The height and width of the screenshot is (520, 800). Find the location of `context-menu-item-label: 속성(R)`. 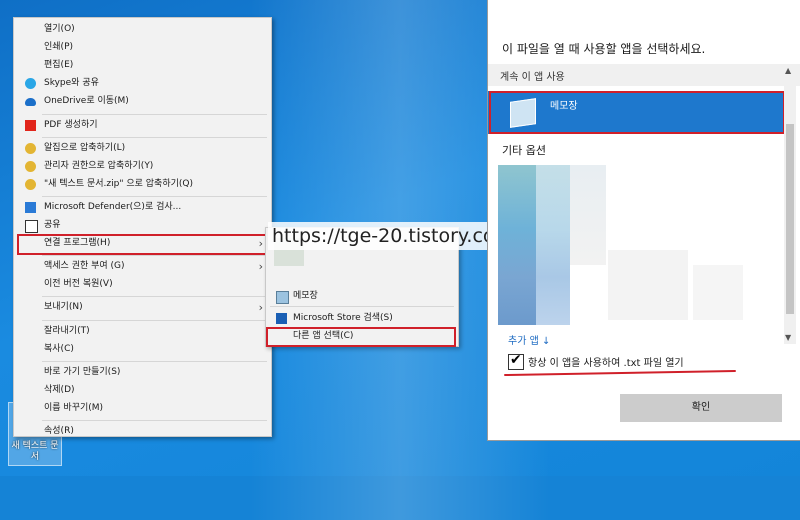

context-menu-item-label: 속성(R) is located at coordinates (59, 431).